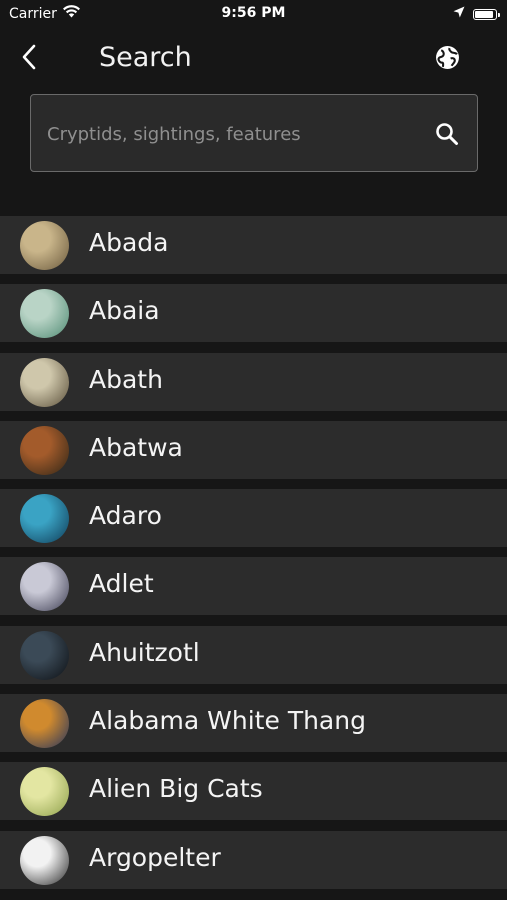  I want to click on list-item: Abada, so click(253, 245).